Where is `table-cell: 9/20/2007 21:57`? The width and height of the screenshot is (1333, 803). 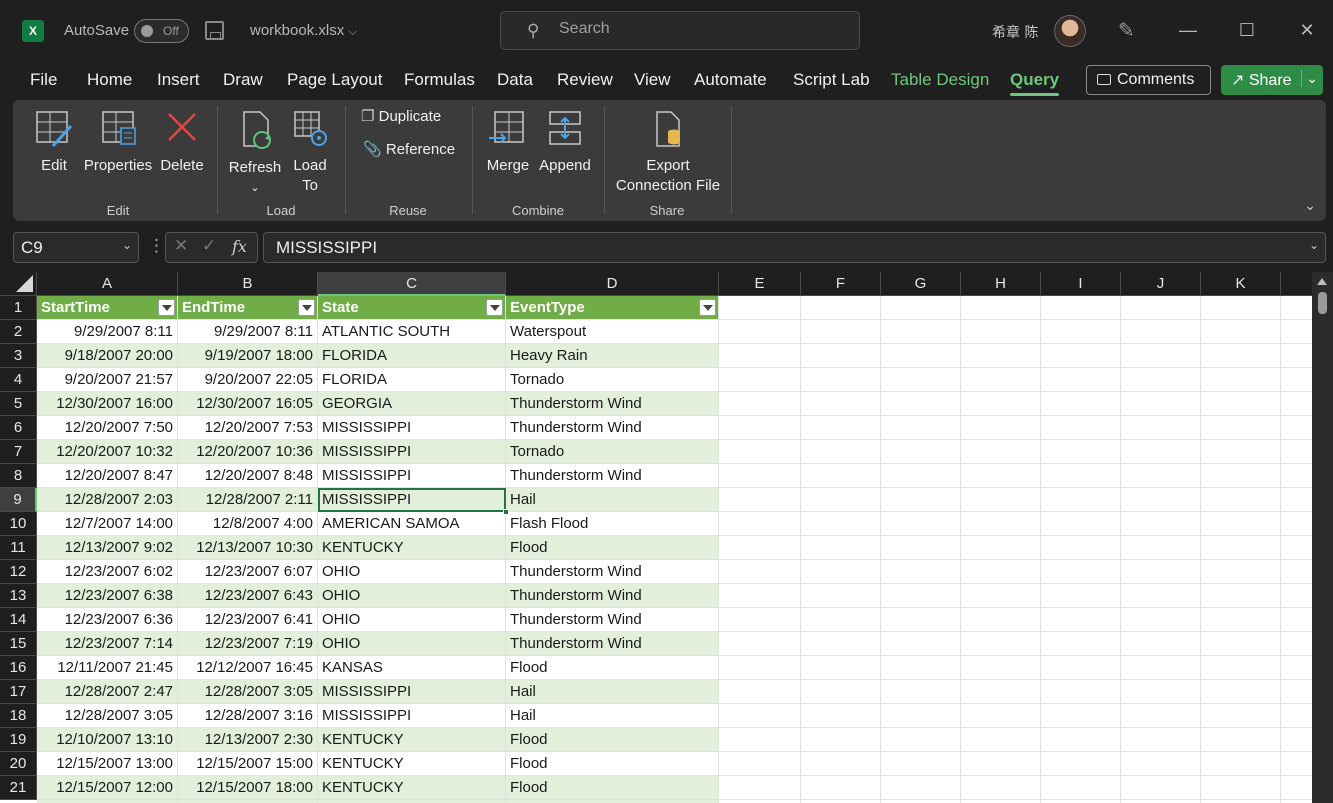
table-cell: 9/20/2007 21:57 is located at coordinates (107, 380).